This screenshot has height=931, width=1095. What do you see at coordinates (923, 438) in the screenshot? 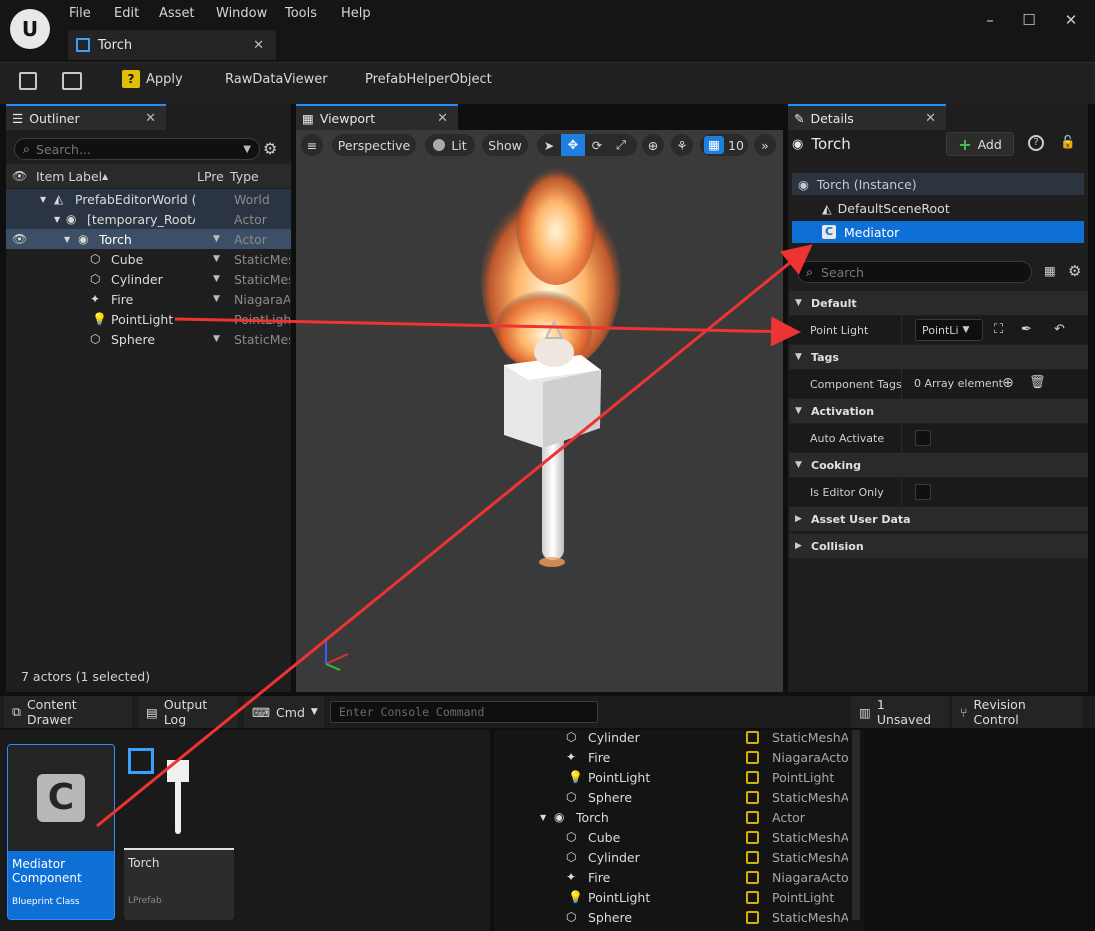
I see `auto-activate-checkbox` at bounding box center [923, 438].